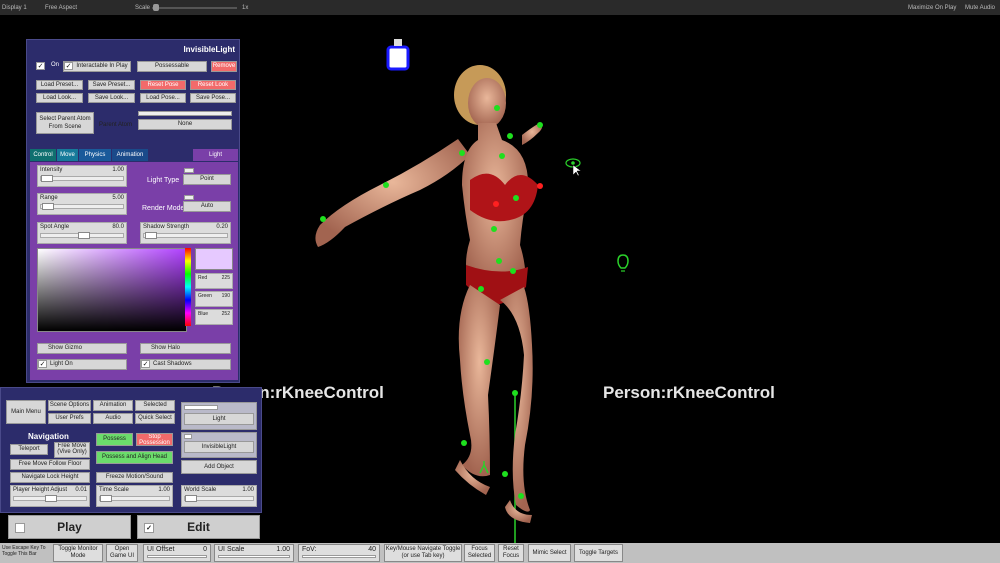  I want to click on animation-button: Animation, so click(113, 405).